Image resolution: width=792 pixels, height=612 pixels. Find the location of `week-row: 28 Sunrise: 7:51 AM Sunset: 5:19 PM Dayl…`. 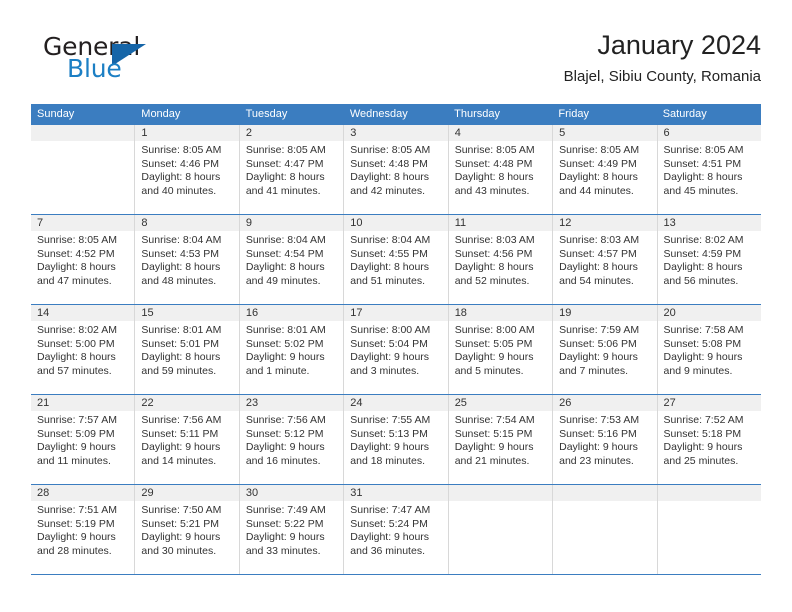

week-row: 28 Sunrise: 7:51 AM Sunset: 5:19 PM Dayl… is located at coordinates (396, 530).